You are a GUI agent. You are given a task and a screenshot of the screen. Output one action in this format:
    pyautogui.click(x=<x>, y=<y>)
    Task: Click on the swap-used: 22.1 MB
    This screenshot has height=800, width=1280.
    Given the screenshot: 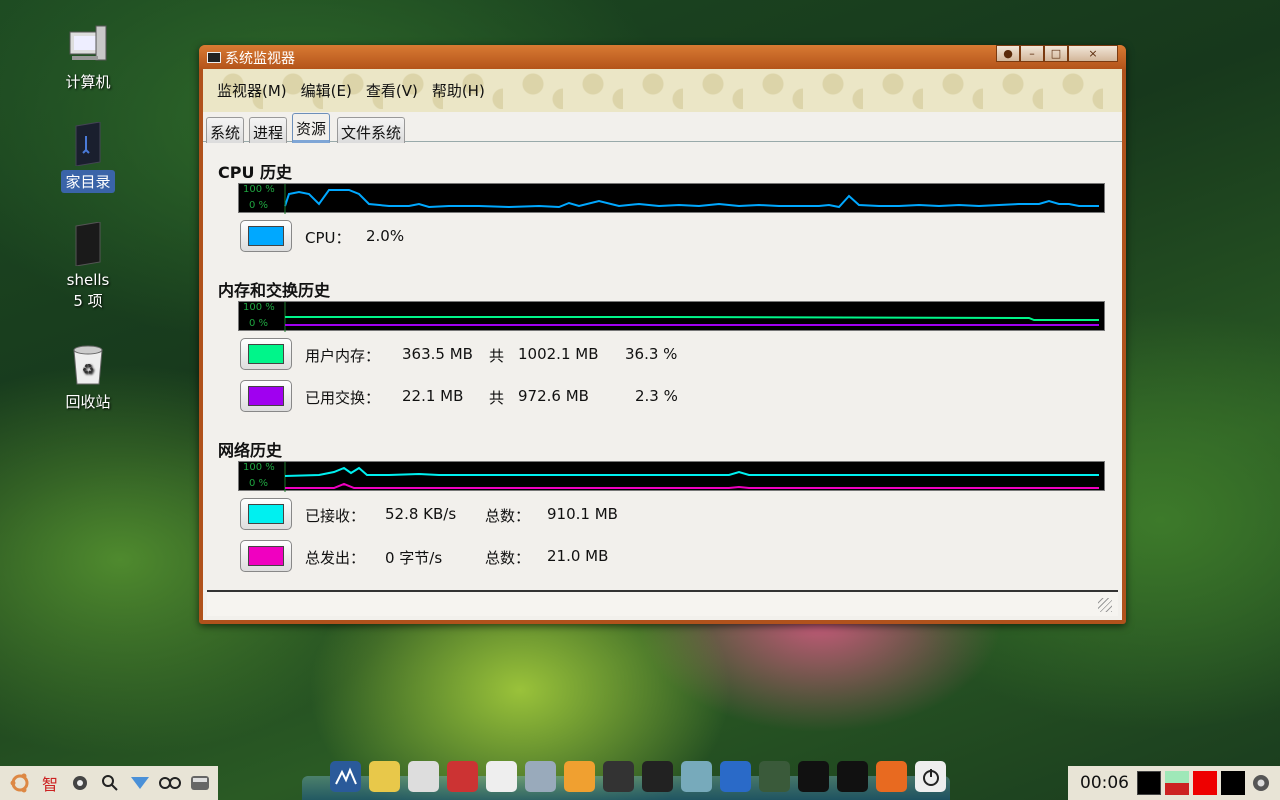 What is the action you would take?
    pyautogui.click(x=433, y=396)
    